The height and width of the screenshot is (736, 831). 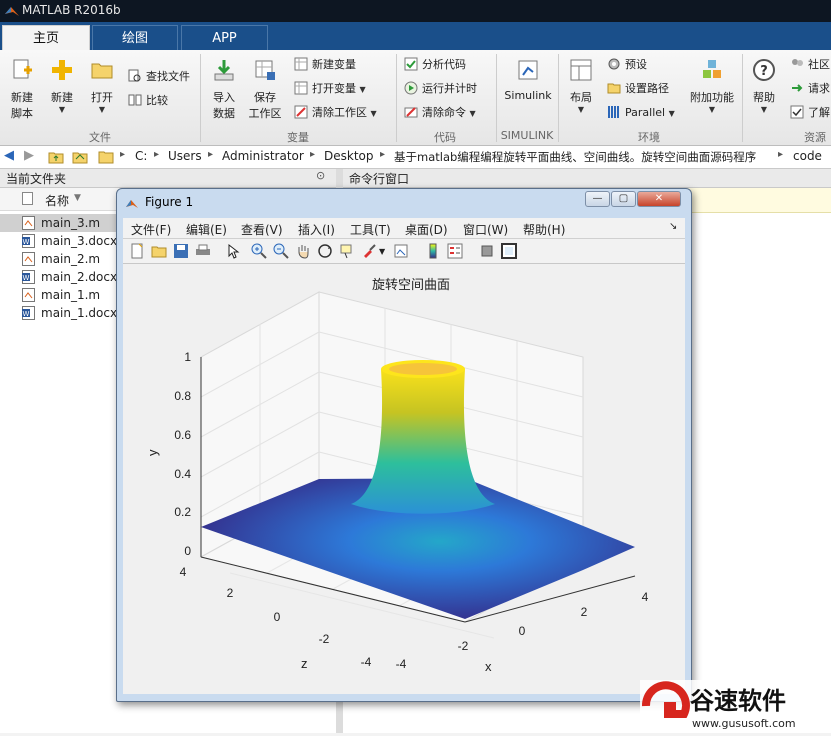 I want to click on file-name: main_2.docx, so click(x=79, y=277).